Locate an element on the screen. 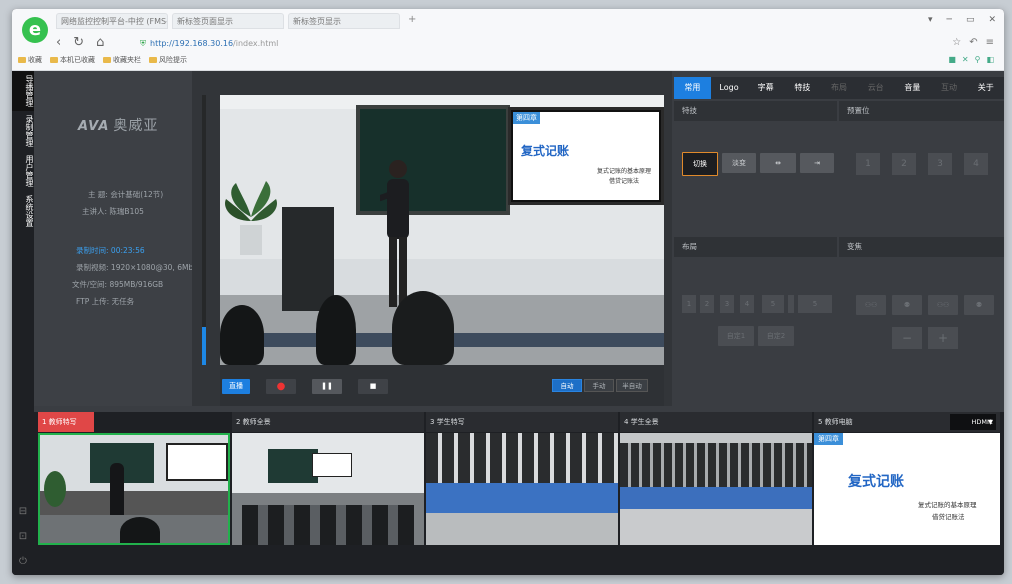 The width and height of the screenshot is (1012, 584). stop-button: ■ is located at coordinates (373, 386).